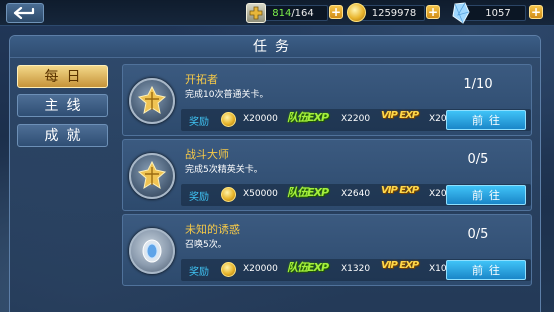  I want to click on quest-description: 完成5次精英关卡。, so click(224, 170).